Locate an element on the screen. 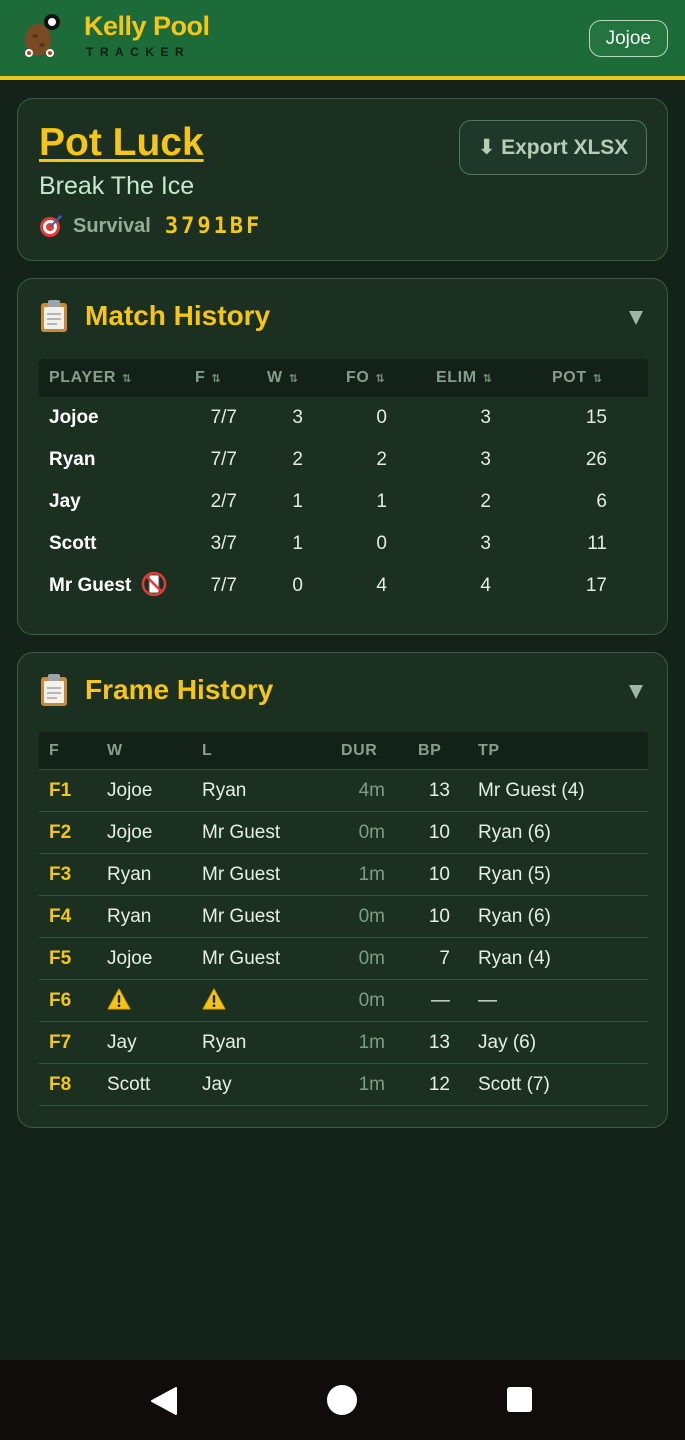 The width and height of the screenshot is (685, 1440). frame-winner is located at coordinates (119, 1001).